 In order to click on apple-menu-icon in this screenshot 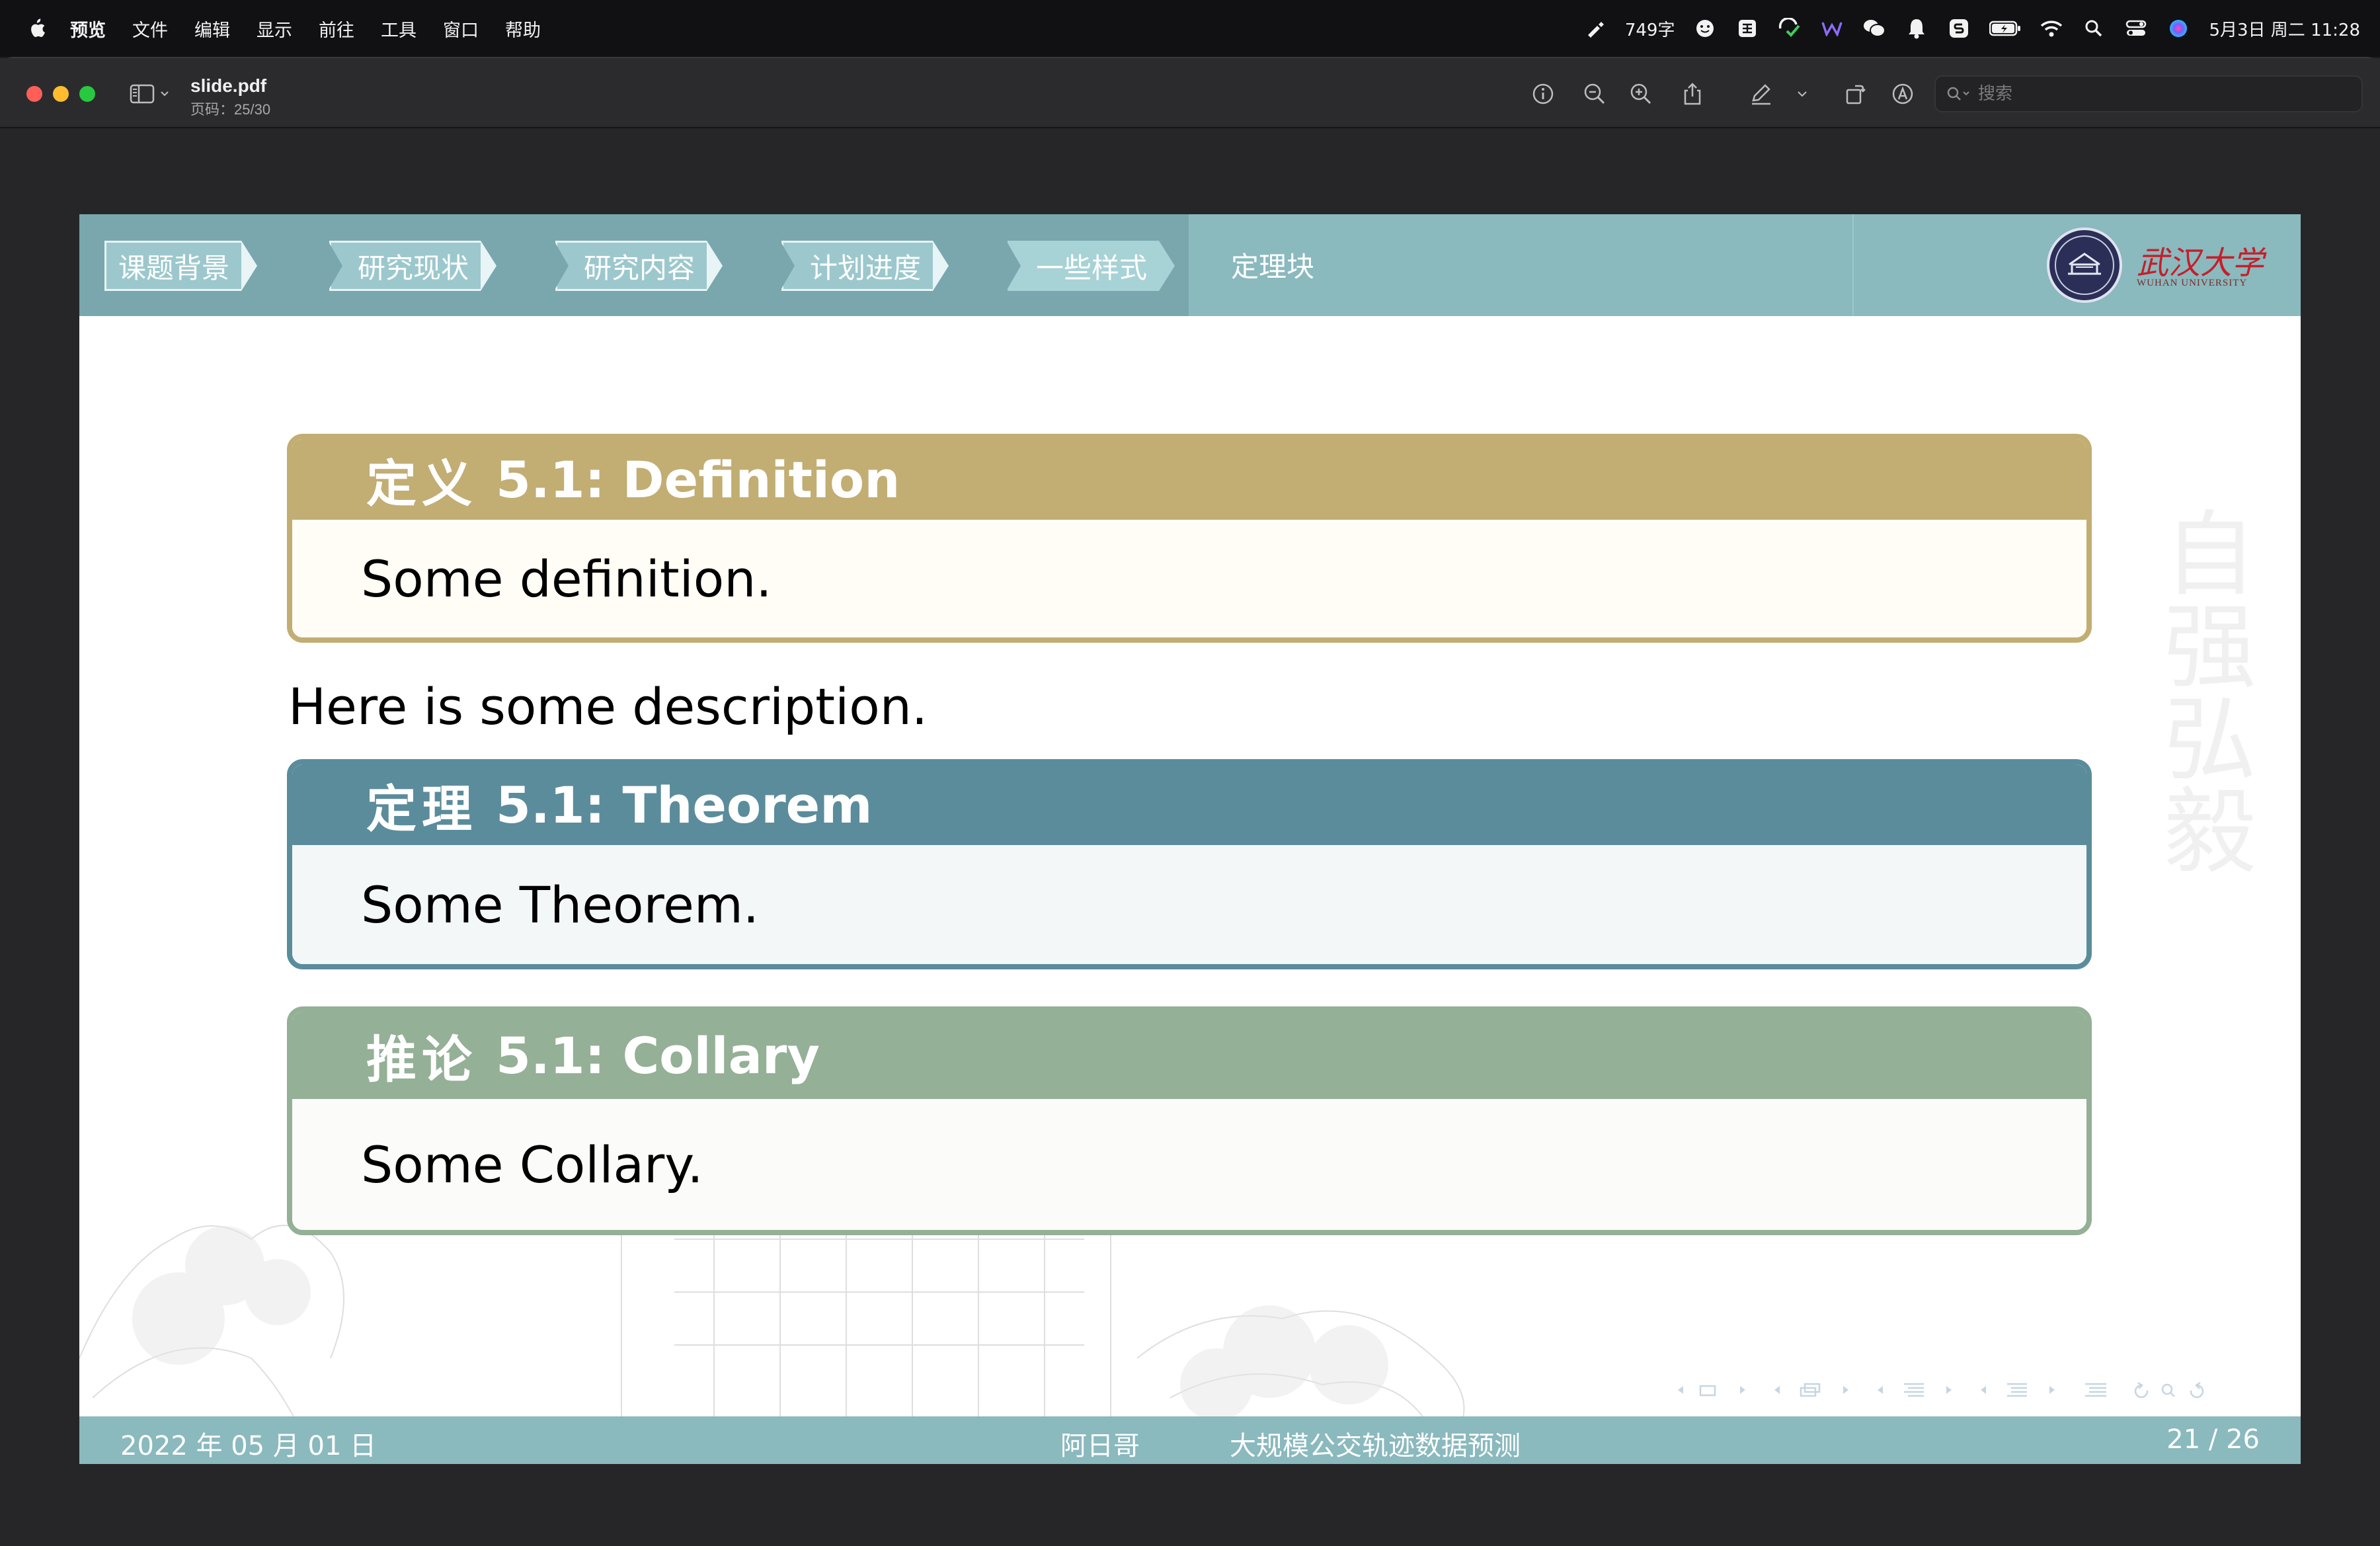, I will do `click(36, 28)`.